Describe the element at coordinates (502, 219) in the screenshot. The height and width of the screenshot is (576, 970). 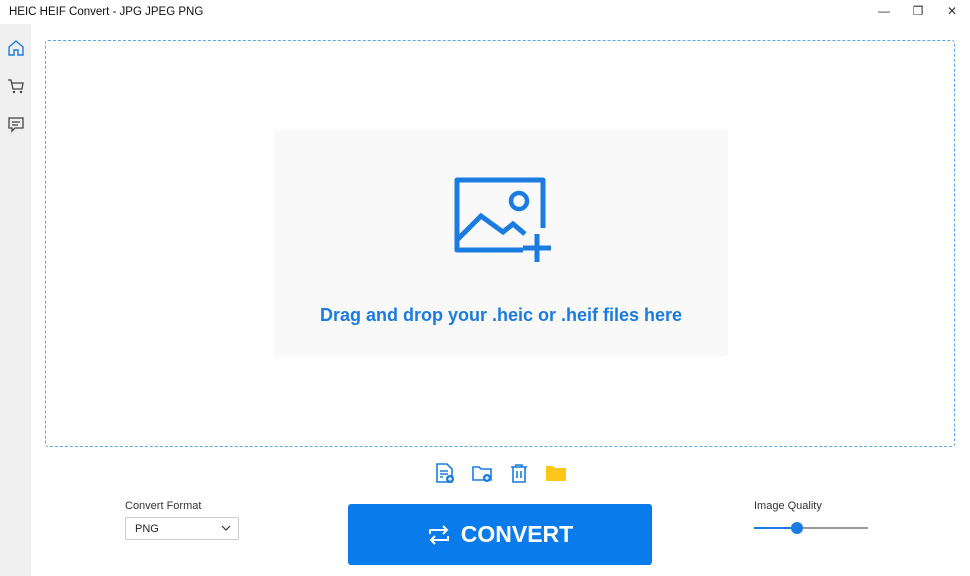
I see `add-image-icon` at that location.